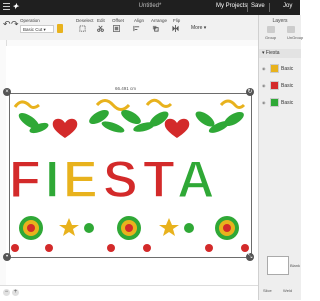 The image size is (320, 301). Describe the element at coordinates (258, 6) in the screenshot. I see `save-button: Save` at that location.